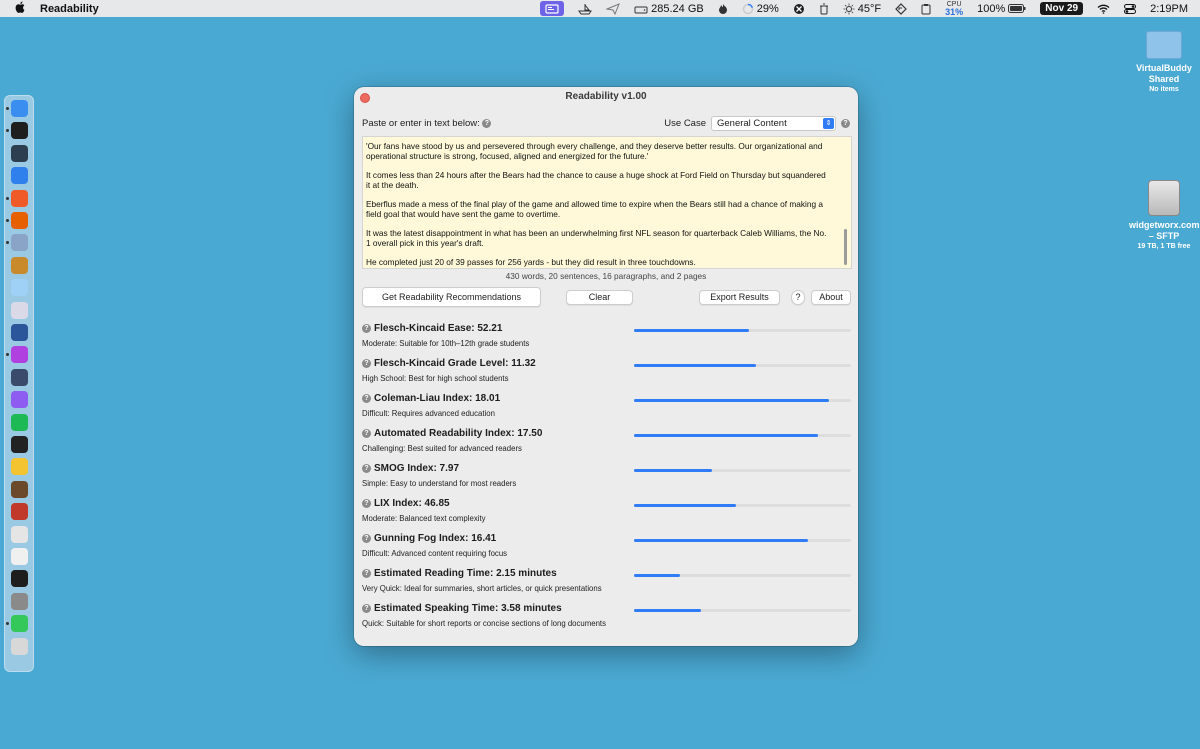  I want to click on metric-title-text: Gunning Fog Index: 16.41, so click(435, 538).